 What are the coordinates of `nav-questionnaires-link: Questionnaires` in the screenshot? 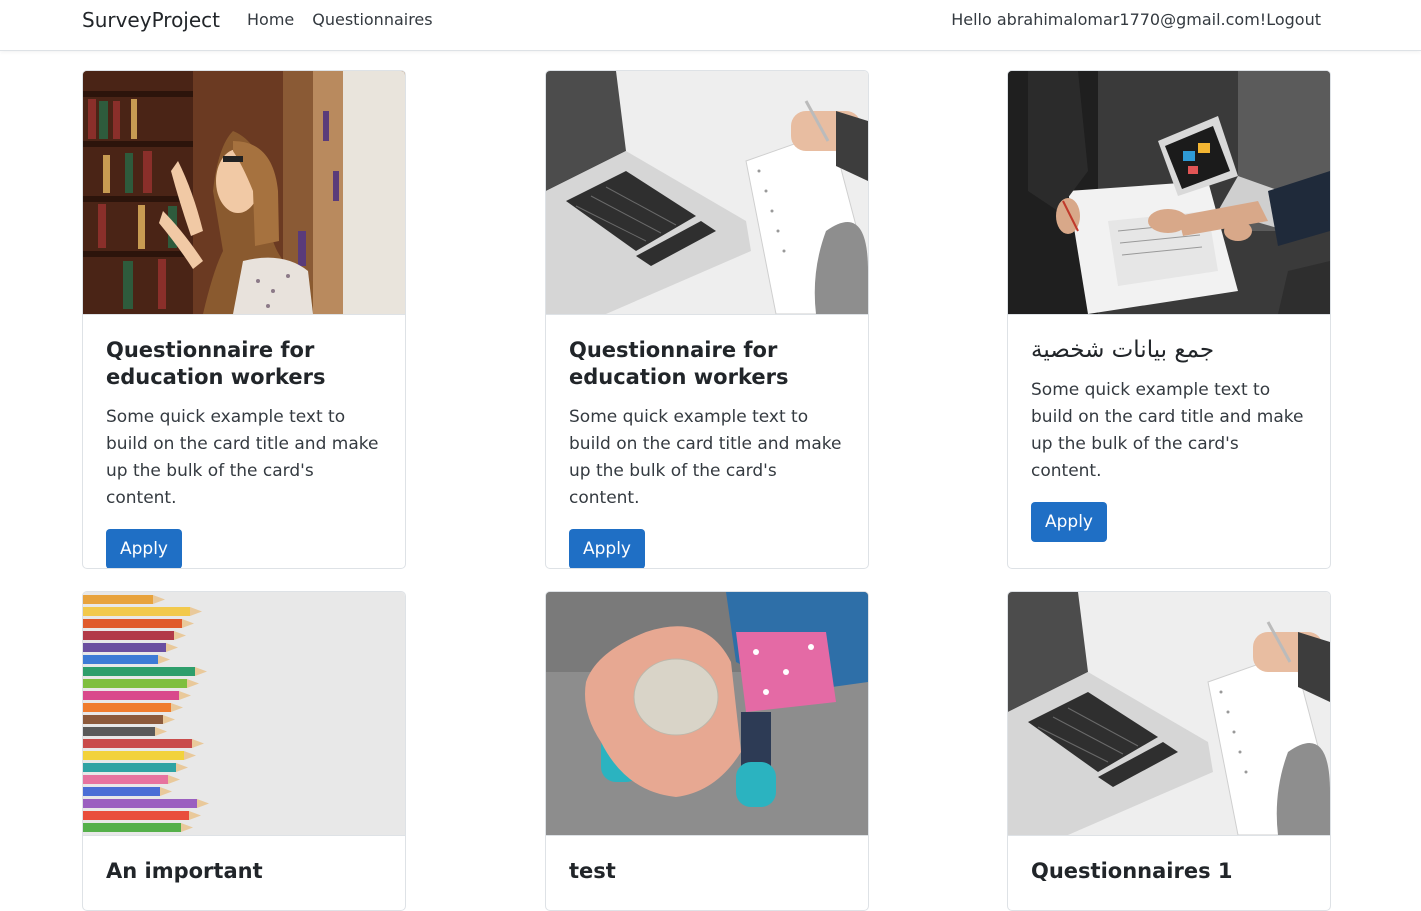 It's located at (372, 20).